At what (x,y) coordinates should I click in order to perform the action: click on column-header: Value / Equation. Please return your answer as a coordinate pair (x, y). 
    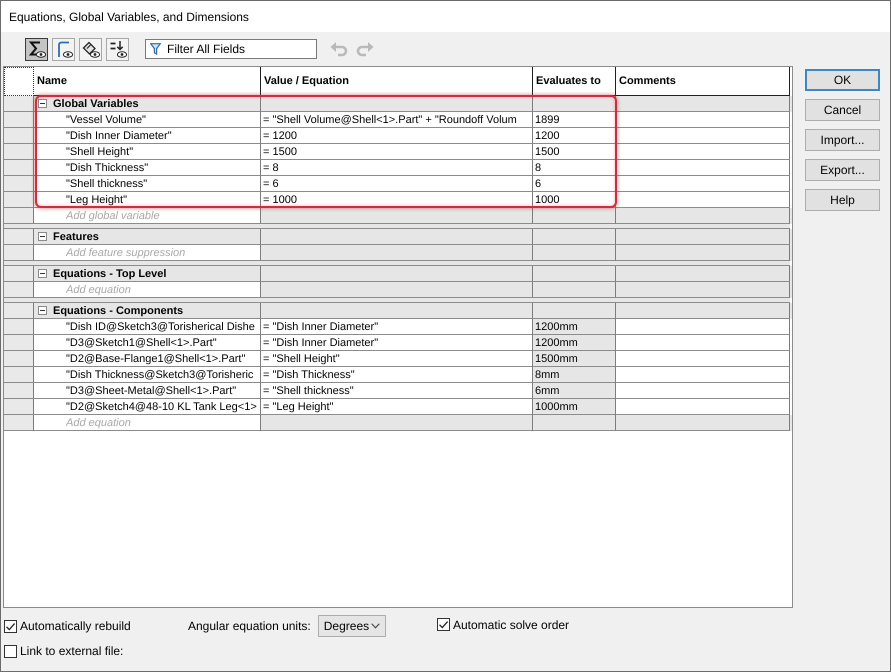
    Looking at the image, I should click on (397, 81).